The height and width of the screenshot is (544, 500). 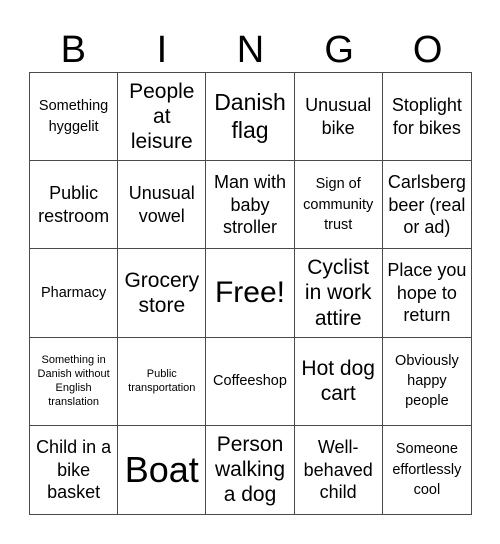 I want to click on bingo-cell: People at leisure, so click(x=162, y=117).